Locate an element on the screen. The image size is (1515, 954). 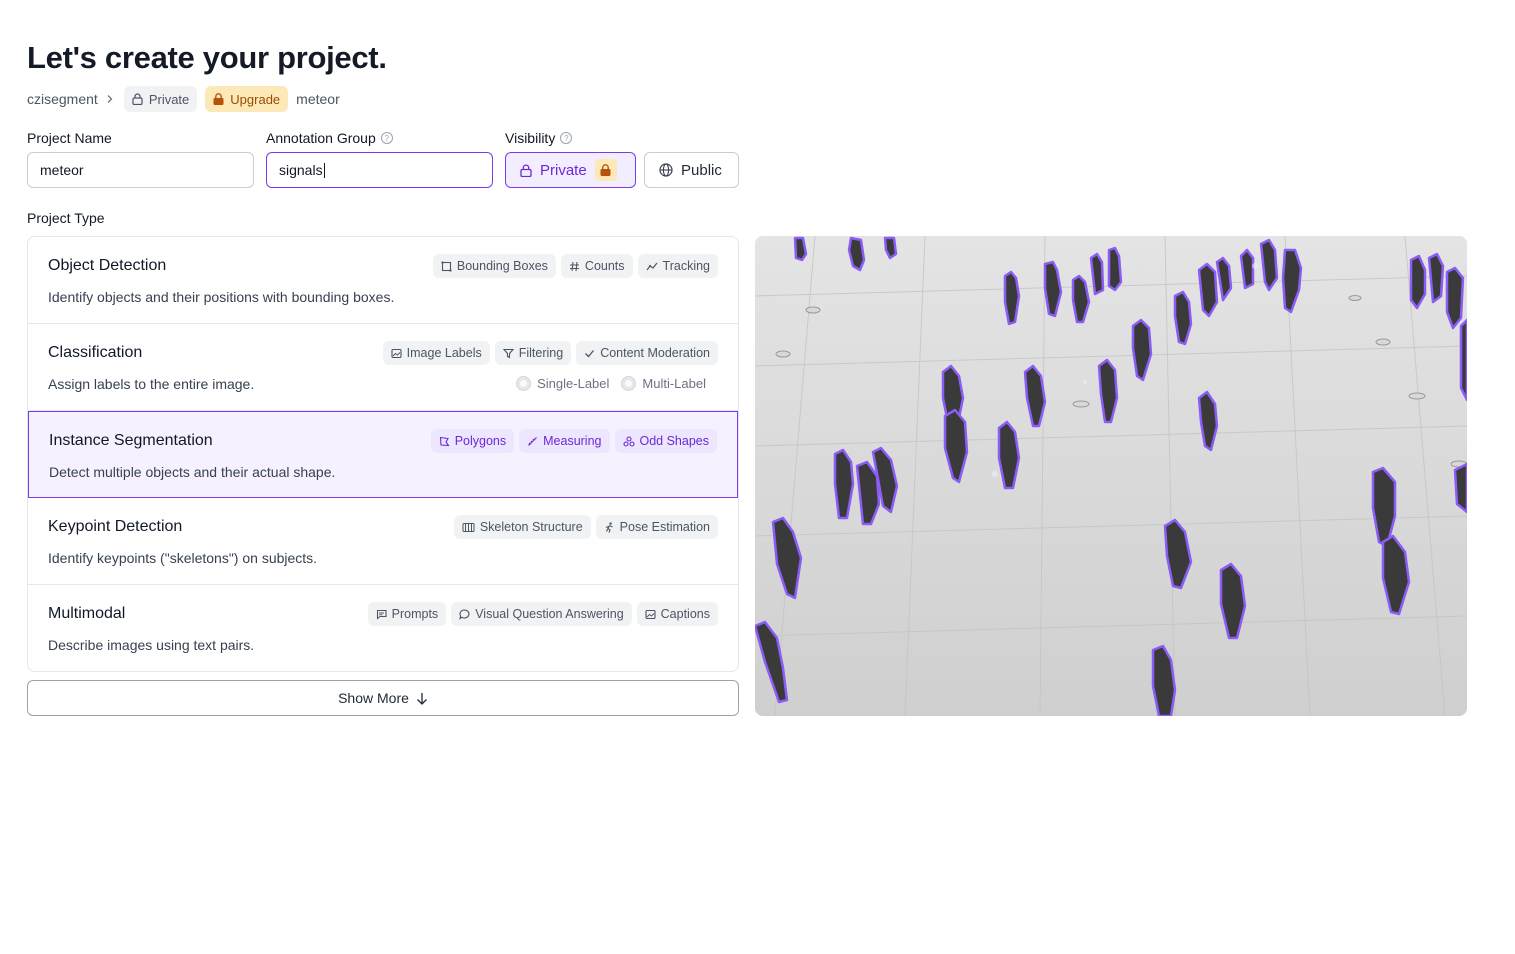
breadcrumb-project: meteor is located at coordinates (318, 99).